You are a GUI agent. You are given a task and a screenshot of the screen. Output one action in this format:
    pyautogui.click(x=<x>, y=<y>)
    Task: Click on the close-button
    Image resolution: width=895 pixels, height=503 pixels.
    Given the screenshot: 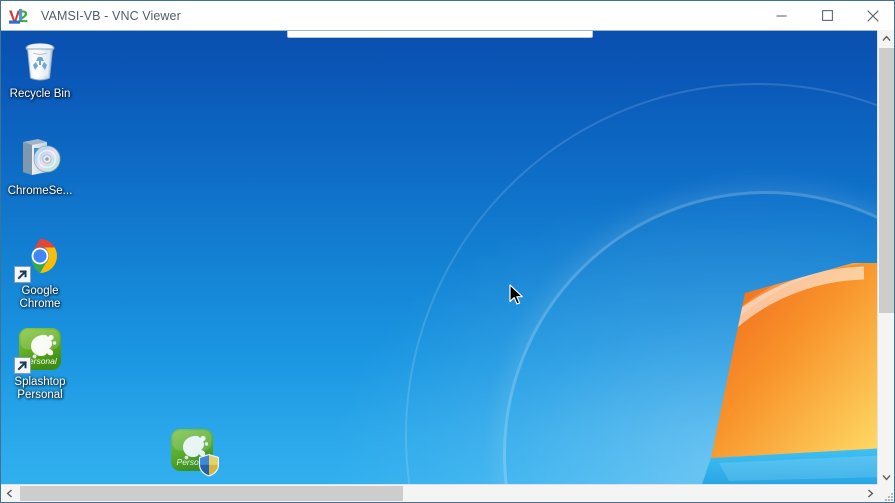 What is the action you would take?
    pyautogui.click(x=872, y=15)
    